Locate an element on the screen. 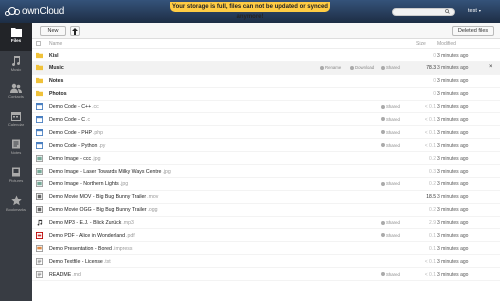 This screenshot has width=500, height=301. file-basename: Demo Image - ccc is located at coordinates (70, 158).